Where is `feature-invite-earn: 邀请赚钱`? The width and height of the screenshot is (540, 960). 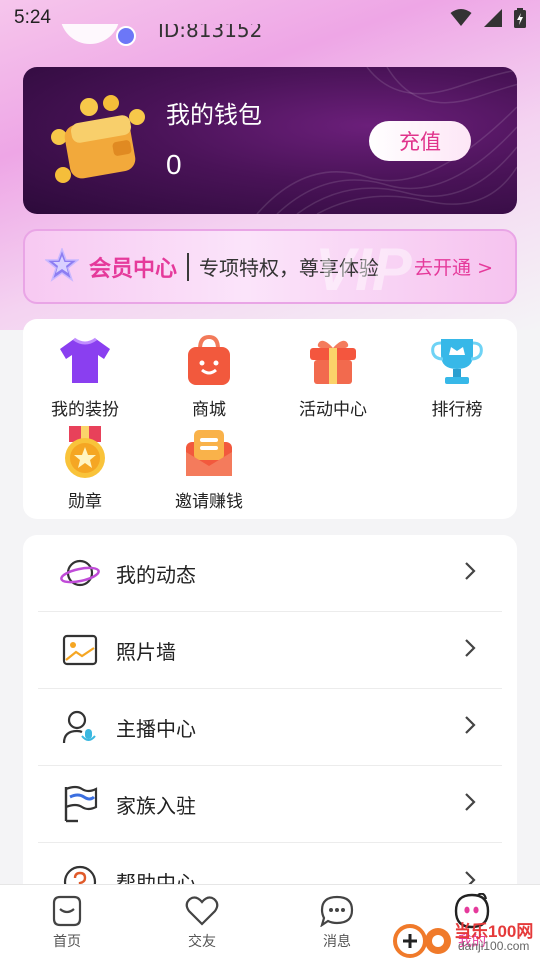
feature-invite-earn: 邀请赚钱 is located at coordinates (209, 468).